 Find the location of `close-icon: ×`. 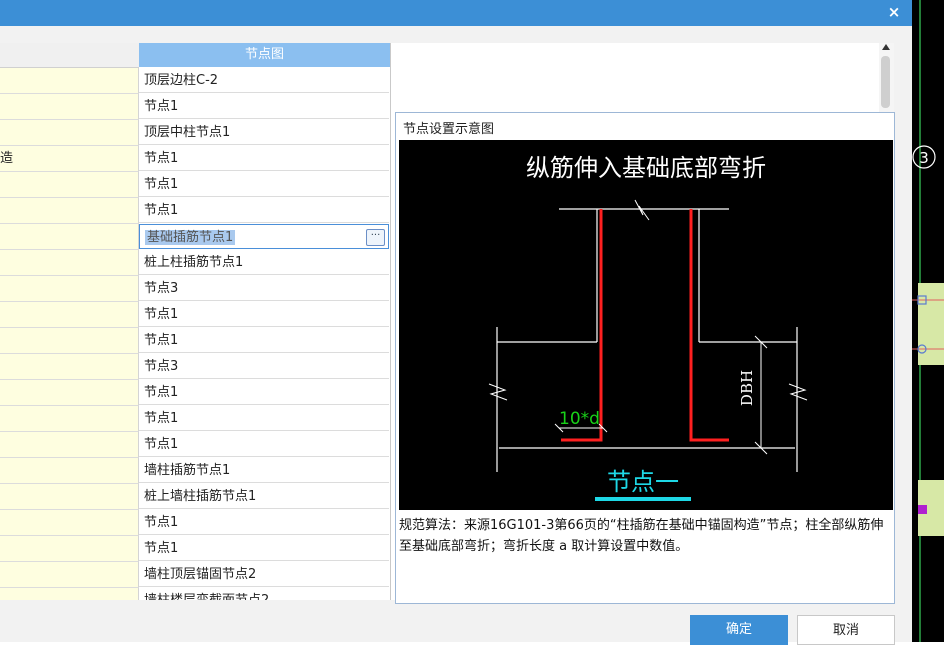

close-icon: × is located at coordinates (894, 12).